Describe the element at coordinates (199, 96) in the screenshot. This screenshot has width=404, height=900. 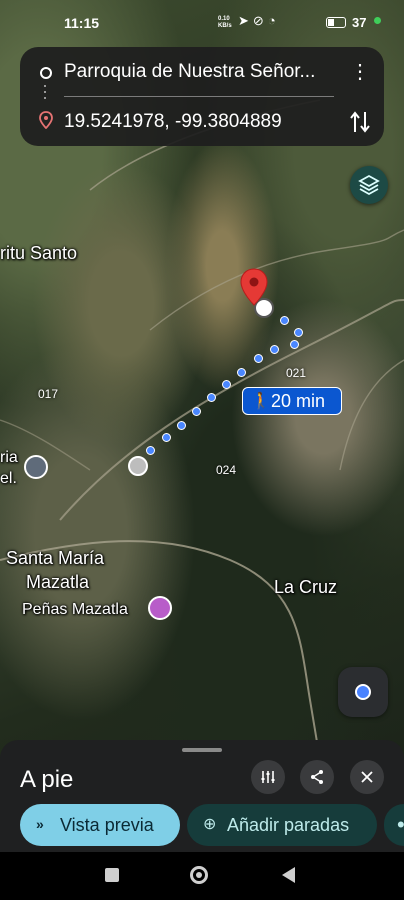
I see `divider` at that location.